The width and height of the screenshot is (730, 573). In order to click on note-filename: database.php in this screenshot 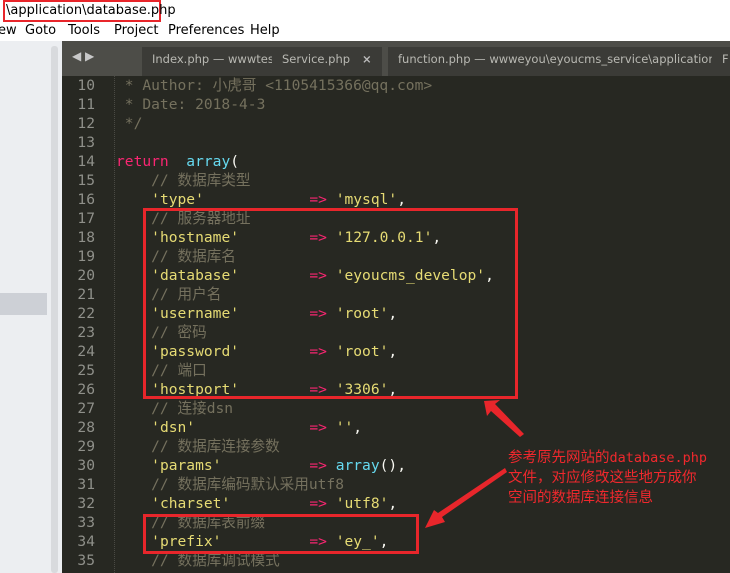, I will do `click(658, 458)`.